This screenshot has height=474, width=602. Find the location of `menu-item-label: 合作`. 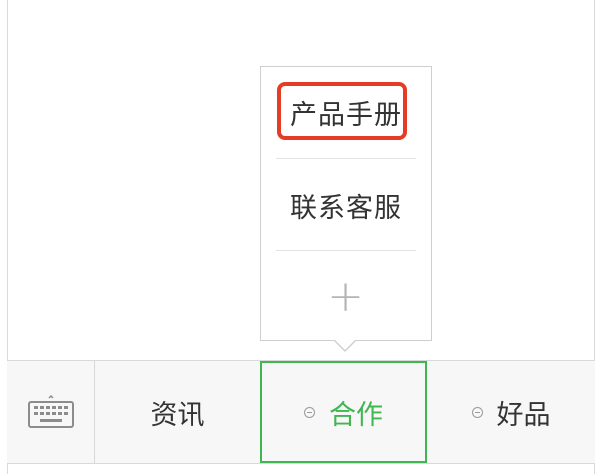

menu-item-label: 合作 is located at coordinates (356, 415).